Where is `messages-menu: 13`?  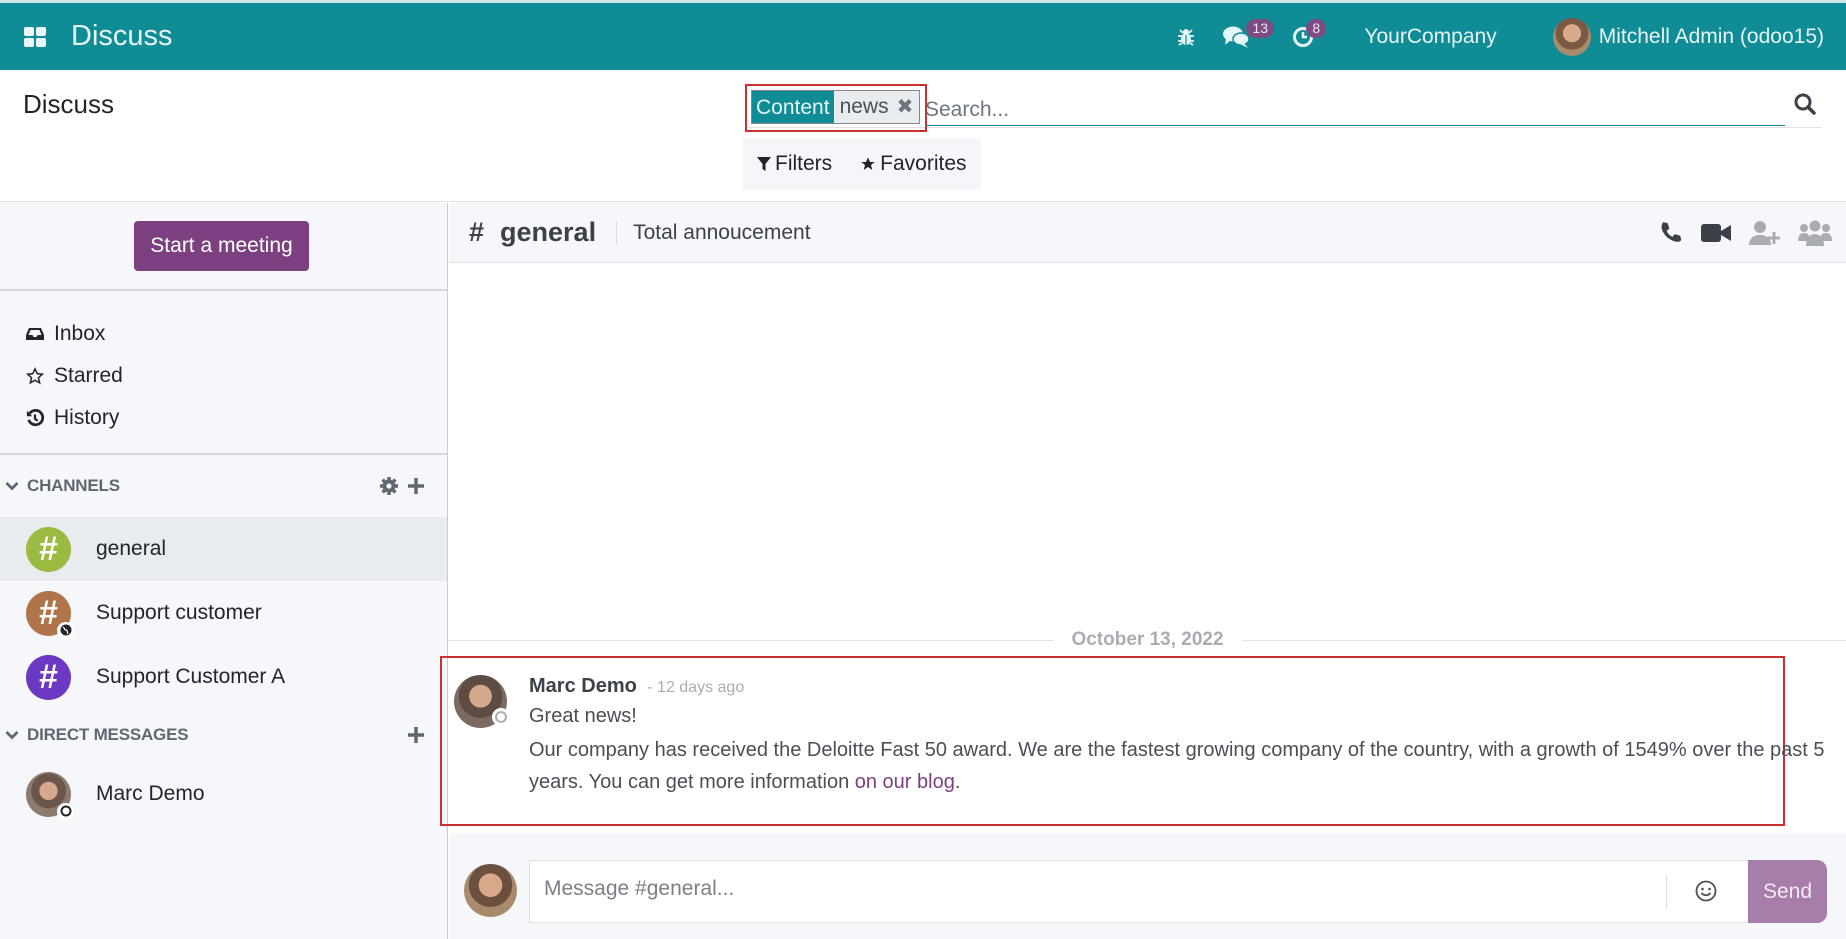 messages-menu: 13 is located at coordinates (1247, 36).